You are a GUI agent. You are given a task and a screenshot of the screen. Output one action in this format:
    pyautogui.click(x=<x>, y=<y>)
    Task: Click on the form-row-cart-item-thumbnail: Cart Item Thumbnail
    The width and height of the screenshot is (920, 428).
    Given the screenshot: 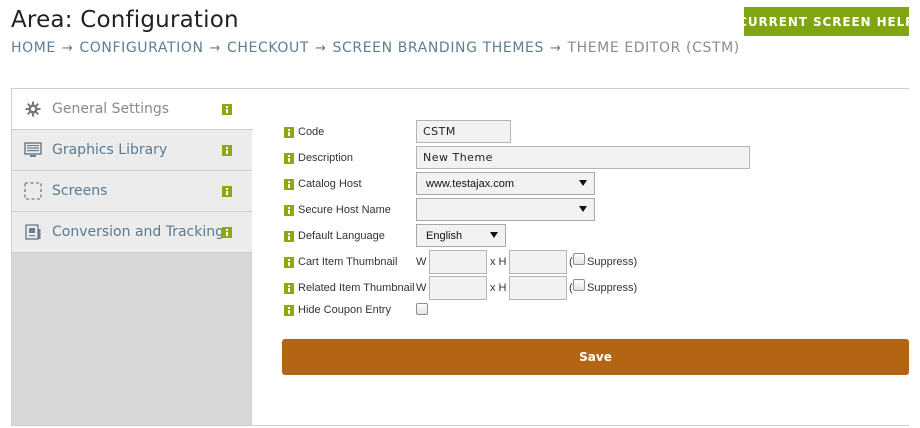 What is the action you would take?
    pyautogui.click(x=340, y=262)
    